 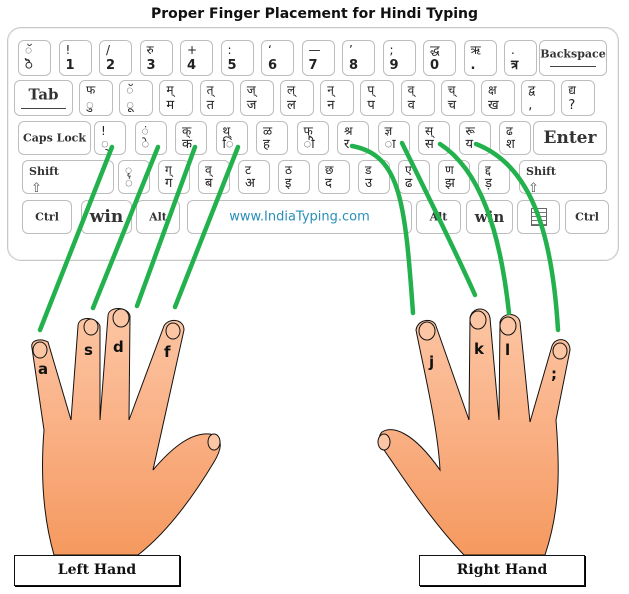 I want to click on key-row3-10: ढश, so click(x=515, y=138).